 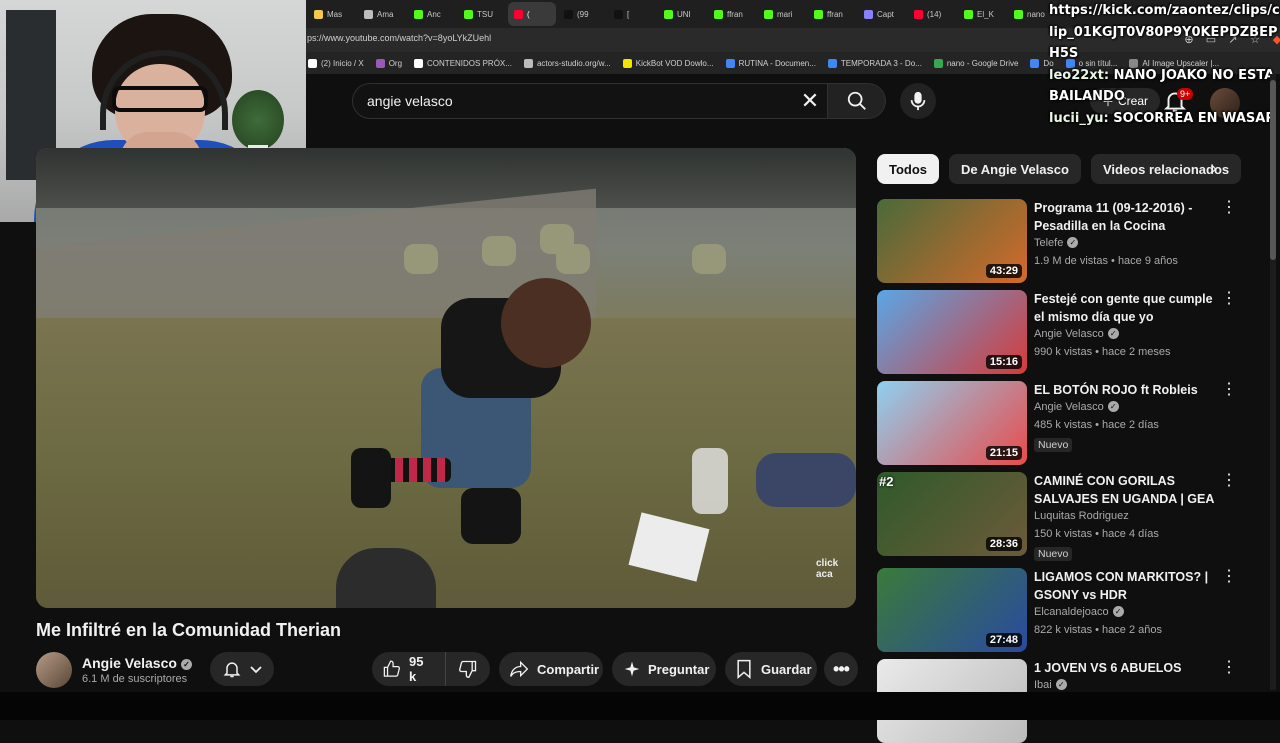 What do you see at coordinates (810, 102) in the screenshot?
I see `clear-search-icon: ✕` at bounding box center [810, 102].